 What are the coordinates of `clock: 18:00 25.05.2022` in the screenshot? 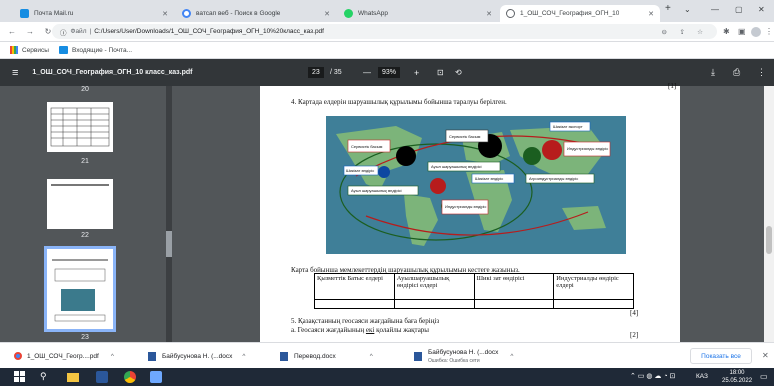 It's located at (737, 377).